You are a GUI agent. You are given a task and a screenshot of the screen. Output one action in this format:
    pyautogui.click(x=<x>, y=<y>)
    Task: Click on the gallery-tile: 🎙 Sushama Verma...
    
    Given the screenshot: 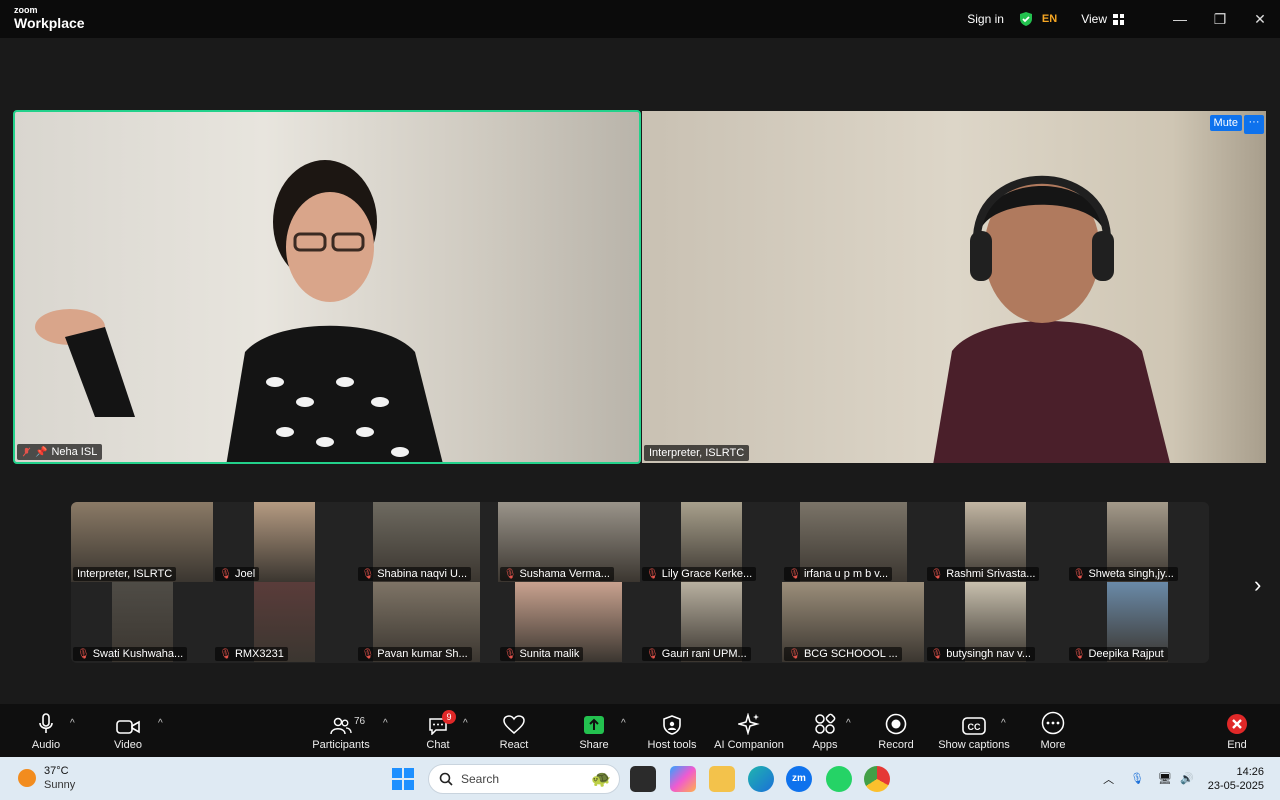 What is the action you would take?
    pyautogui.click(x=568, y=542)
    